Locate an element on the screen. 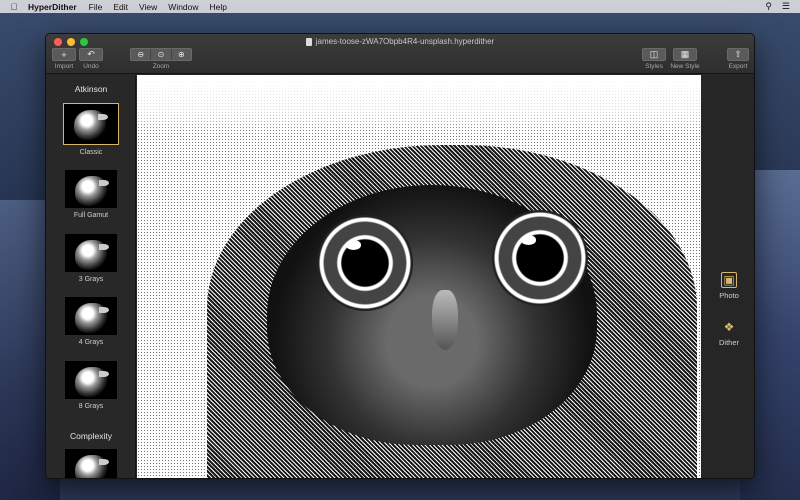  preset-full-gamut: Full Gamut is located at coordinates (91, 194).